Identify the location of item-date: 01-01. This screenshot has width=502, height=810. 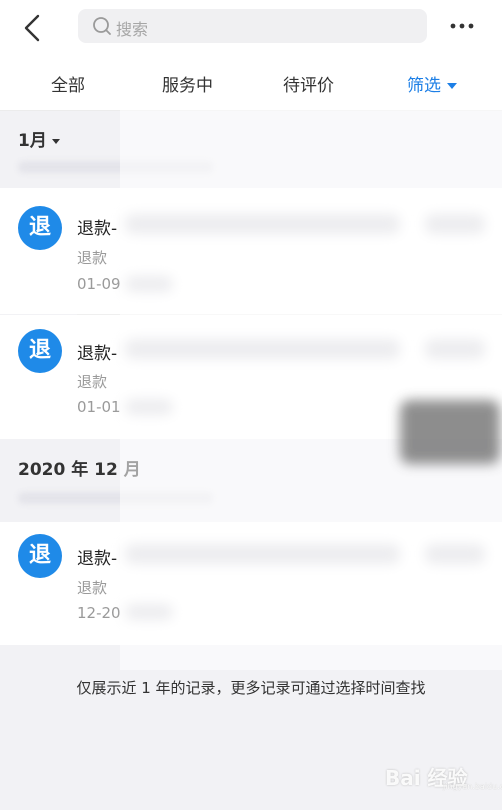
(99, 407).